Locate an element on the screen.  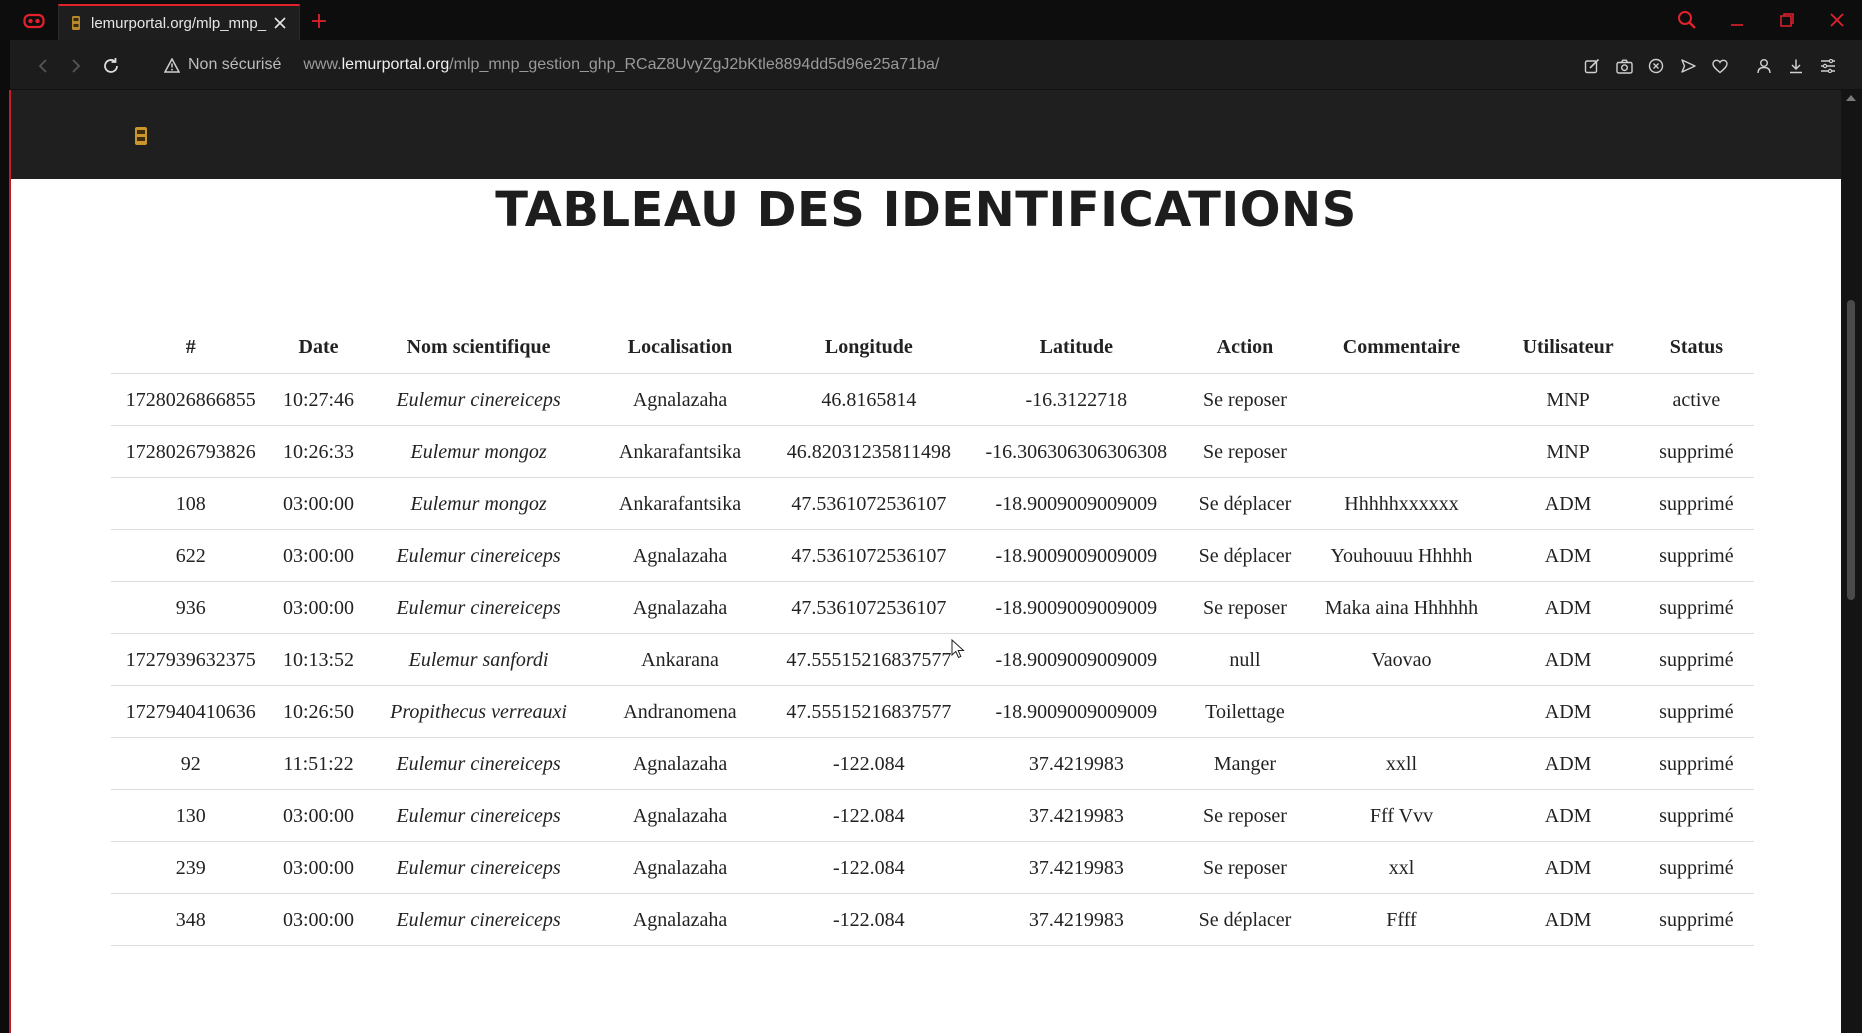
page-title: TABLEAU DES IDENTIFICATIONS is located at coordinates (926, 210).